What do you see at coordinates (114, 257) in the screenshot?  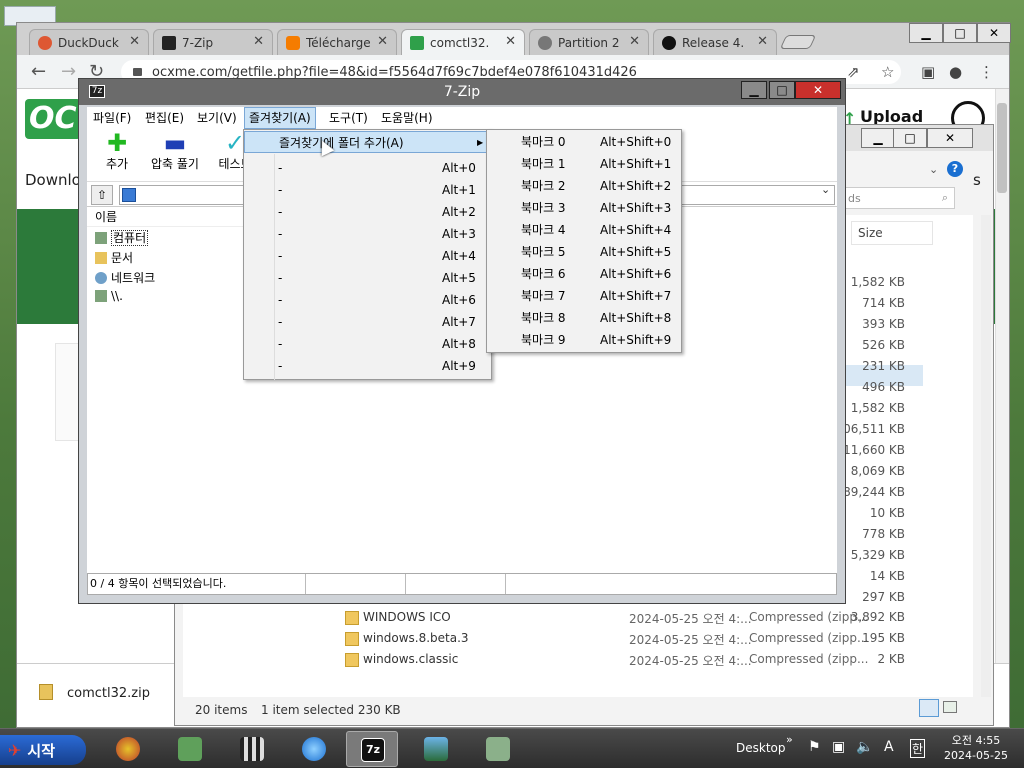 I see `tree-item-documents: 문서` at bounding box center [114, 257].